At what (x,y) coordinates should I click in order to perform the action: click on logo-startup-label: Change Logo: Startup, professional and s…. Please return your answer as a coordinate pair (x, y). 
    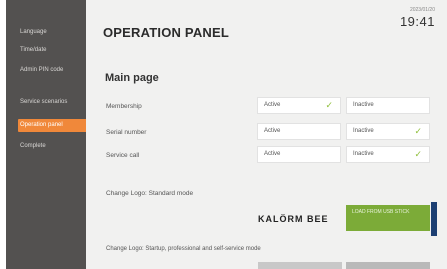
    Looking at the image, I should click on (183, 249).